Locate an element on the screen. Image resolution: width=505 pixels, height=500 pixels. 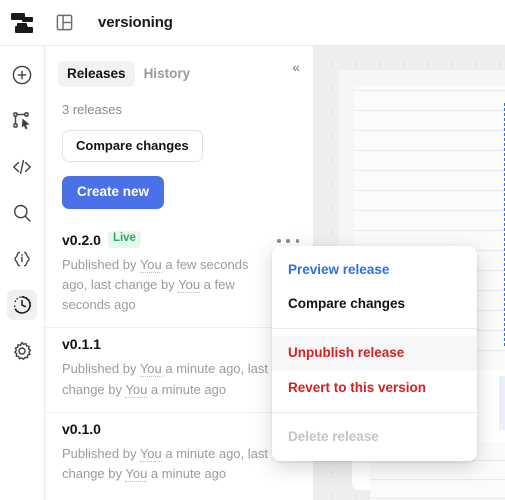
rail-item-data is located at coordinates (22, 259).